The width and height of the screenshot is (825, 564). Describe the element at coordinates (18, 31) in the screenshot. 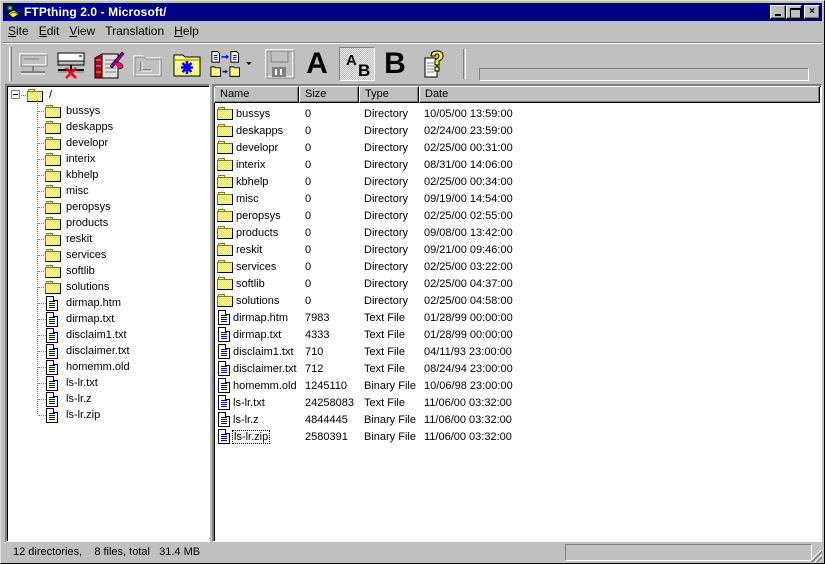

I see `menu-site: Site` at that location.